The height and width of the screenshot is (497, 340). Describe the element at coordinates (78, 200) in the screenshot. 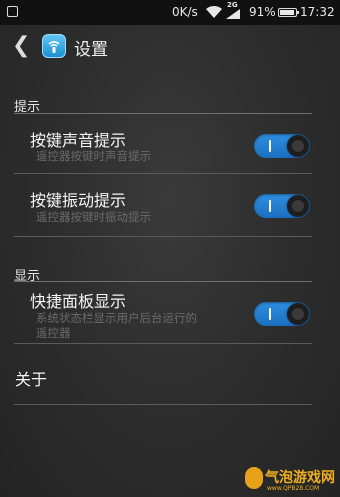

I see `setting-title: 按键振动提示` at that location.